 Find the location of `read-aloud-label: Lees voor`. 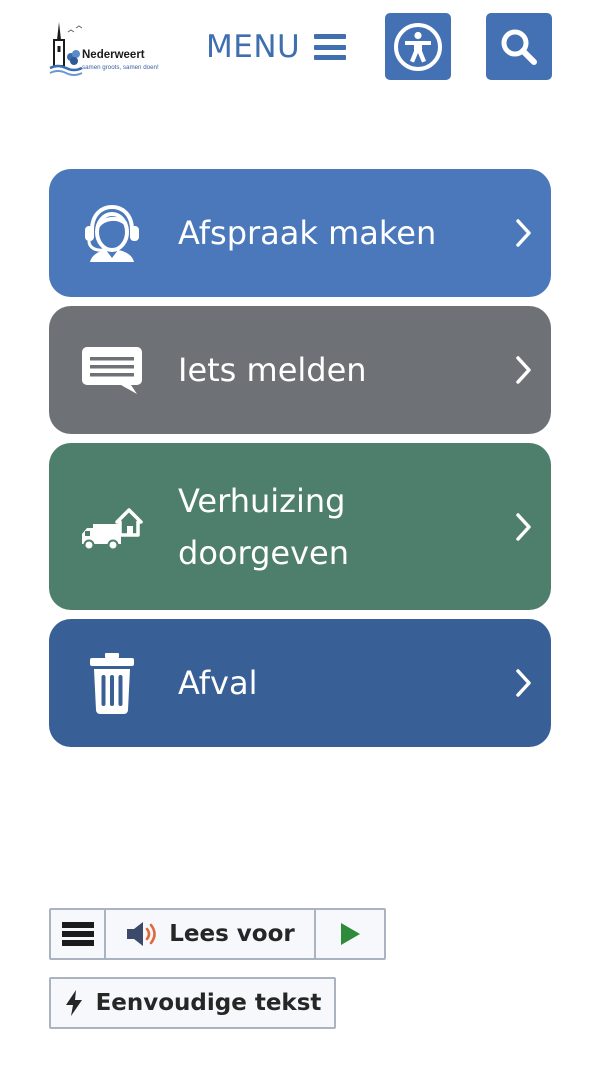

read-aloud-label: Lees voor is located at coordinates (232, 934).